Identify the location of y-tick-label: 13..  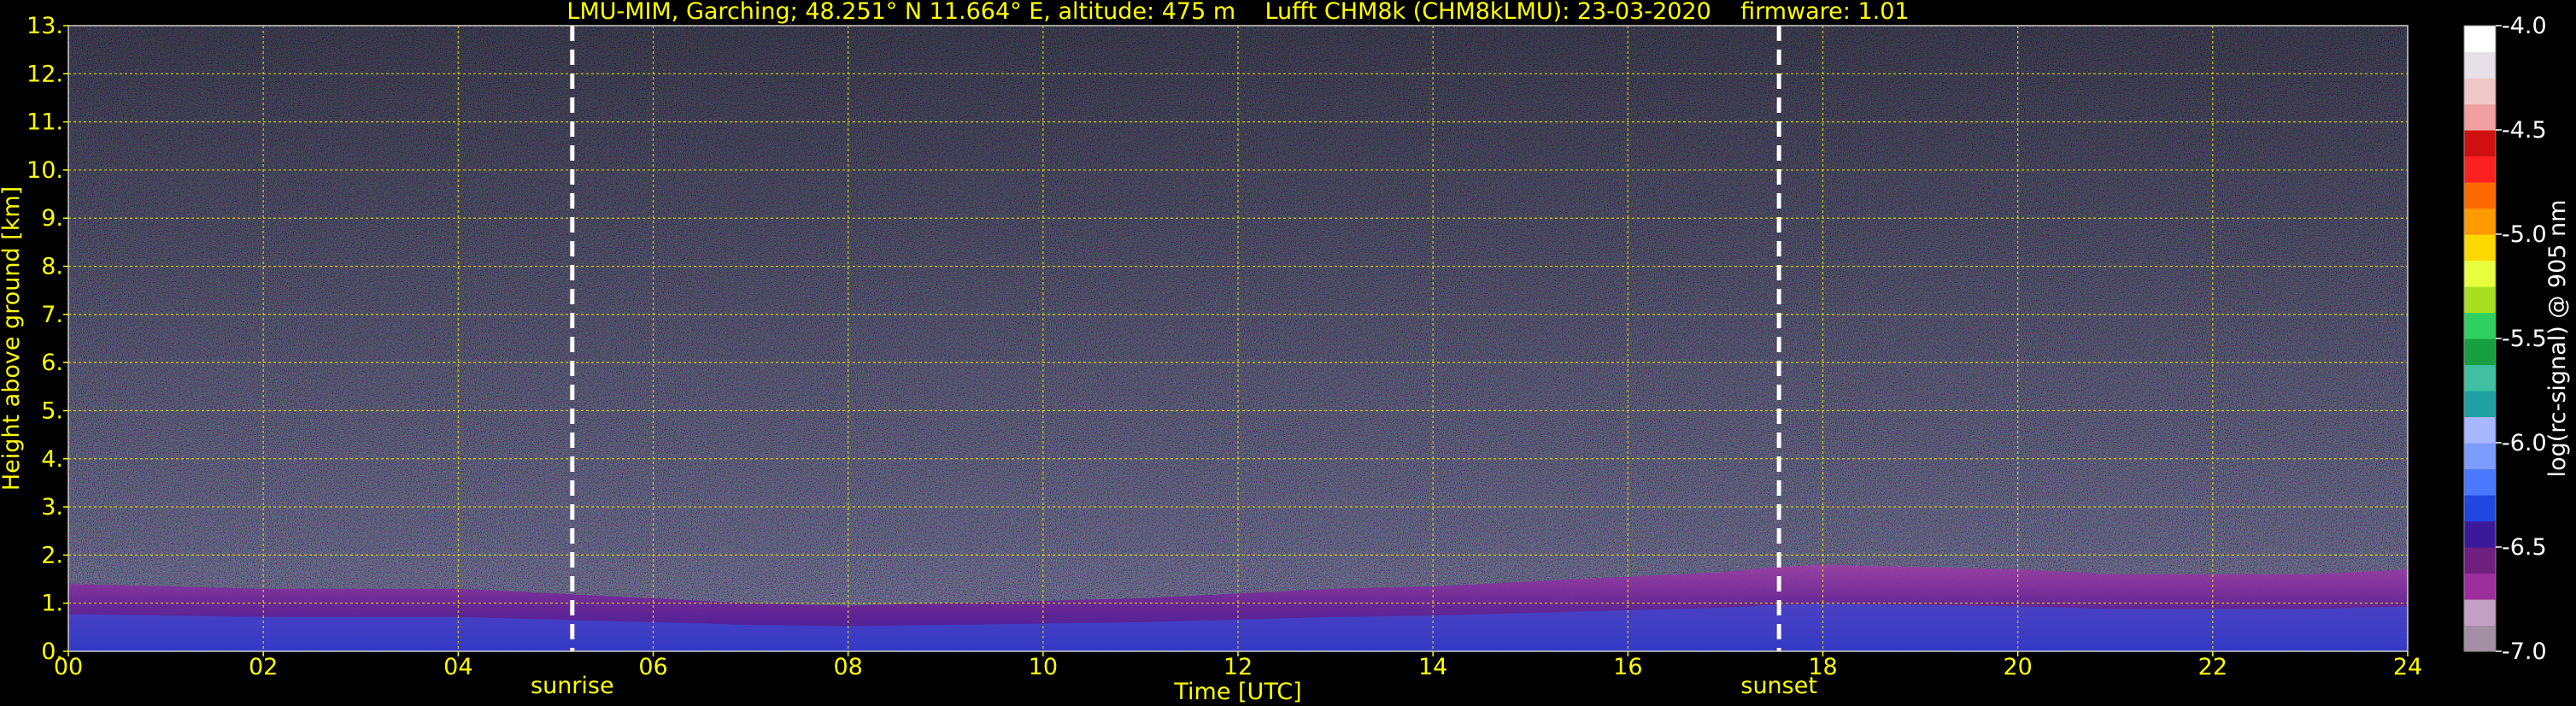
(44, 26).